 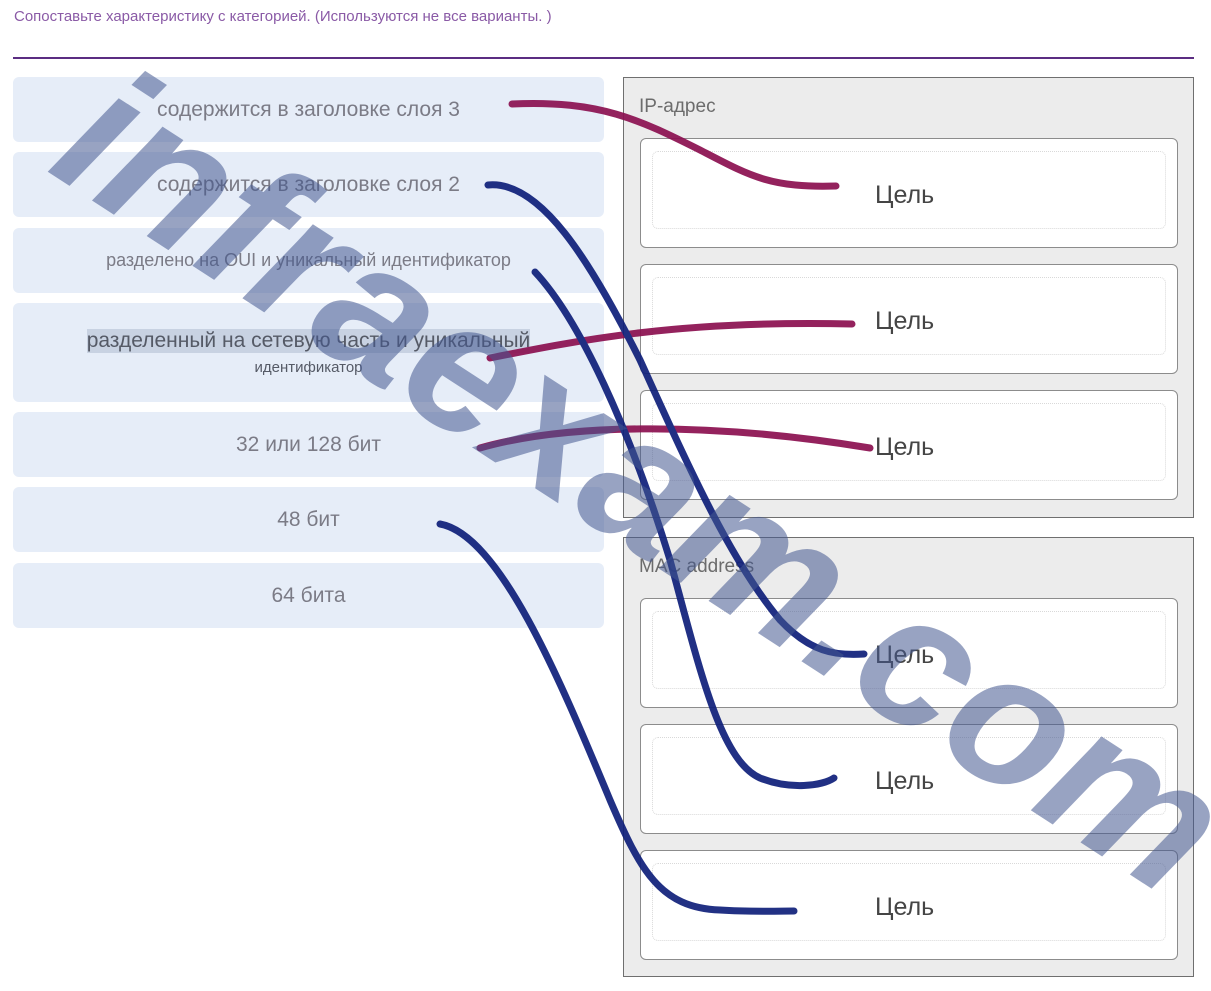 I want to click on divider-rule, so click(x=603, y=58).